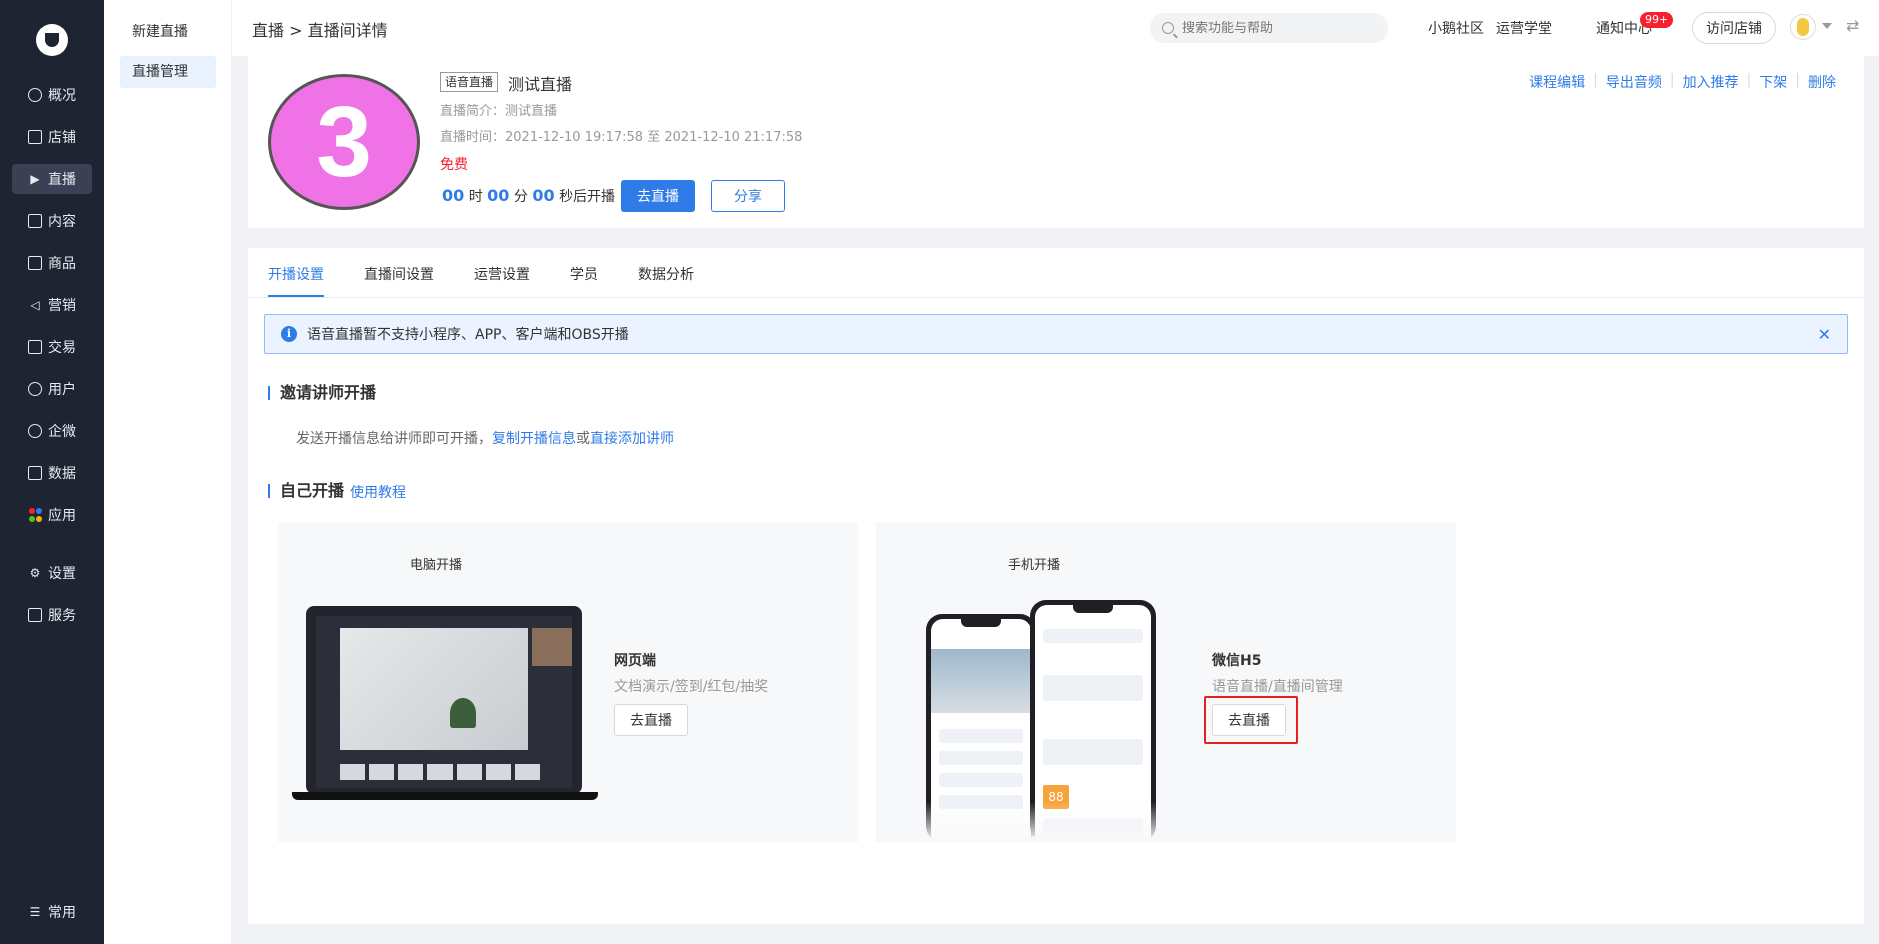 The image size is (1879, 944). I want to click on service-icon, so click(35, 615).